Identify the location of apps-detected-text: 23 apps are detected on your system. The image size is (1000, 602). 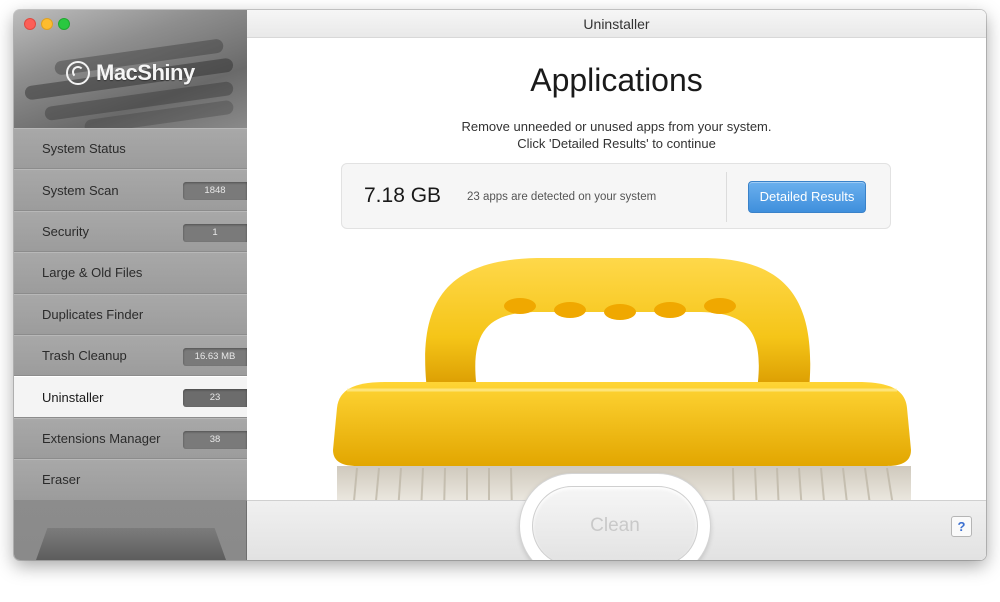
(562, 197).